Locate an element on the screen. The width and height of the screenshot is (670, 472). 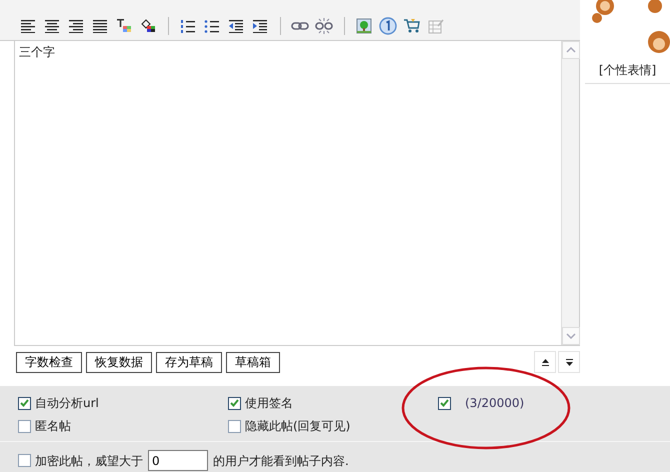
numbered-list-icon is located at coordinates (188, 26).